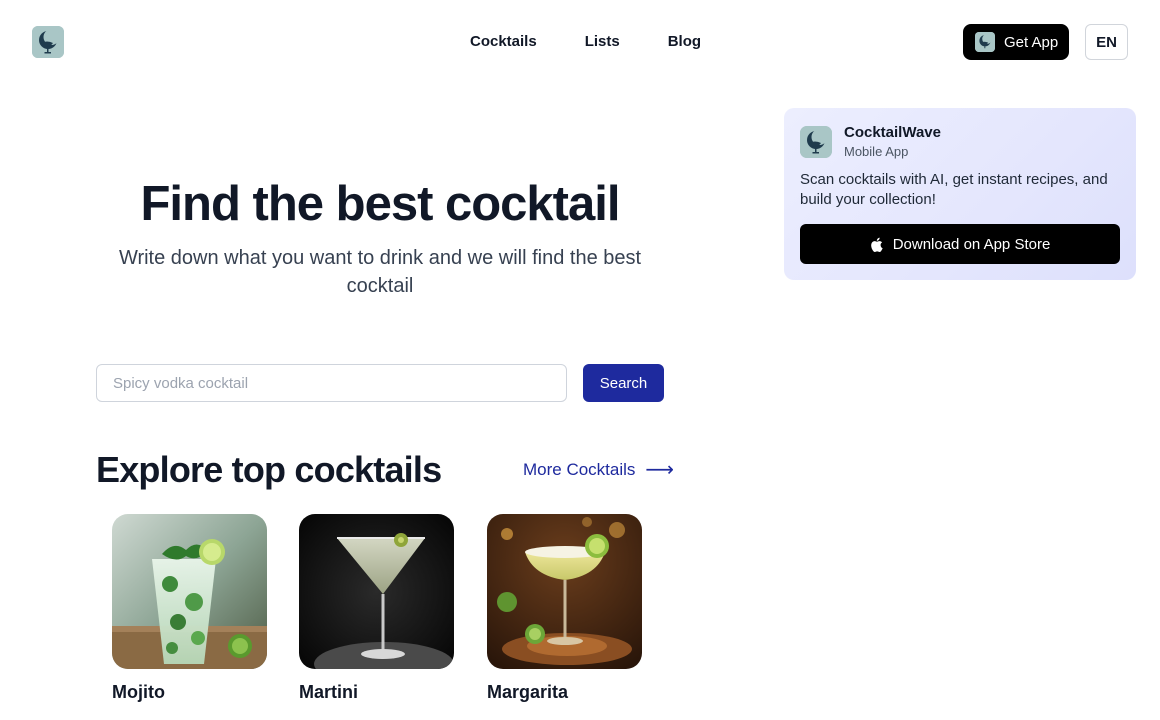 This screenshot has width=1160, height=720. What do you see at coordinates (48, 42) in the screenshot?
I see `logo-icon` at bounding box center [48, 42].